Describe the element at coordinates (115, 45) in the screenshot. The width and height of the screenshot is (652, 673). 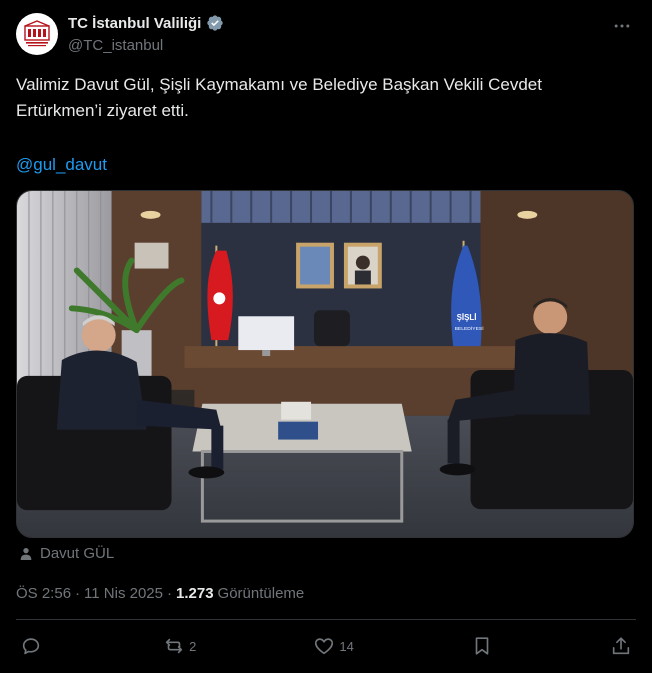
I see `author-handle: @TC_istanbul` at that location.